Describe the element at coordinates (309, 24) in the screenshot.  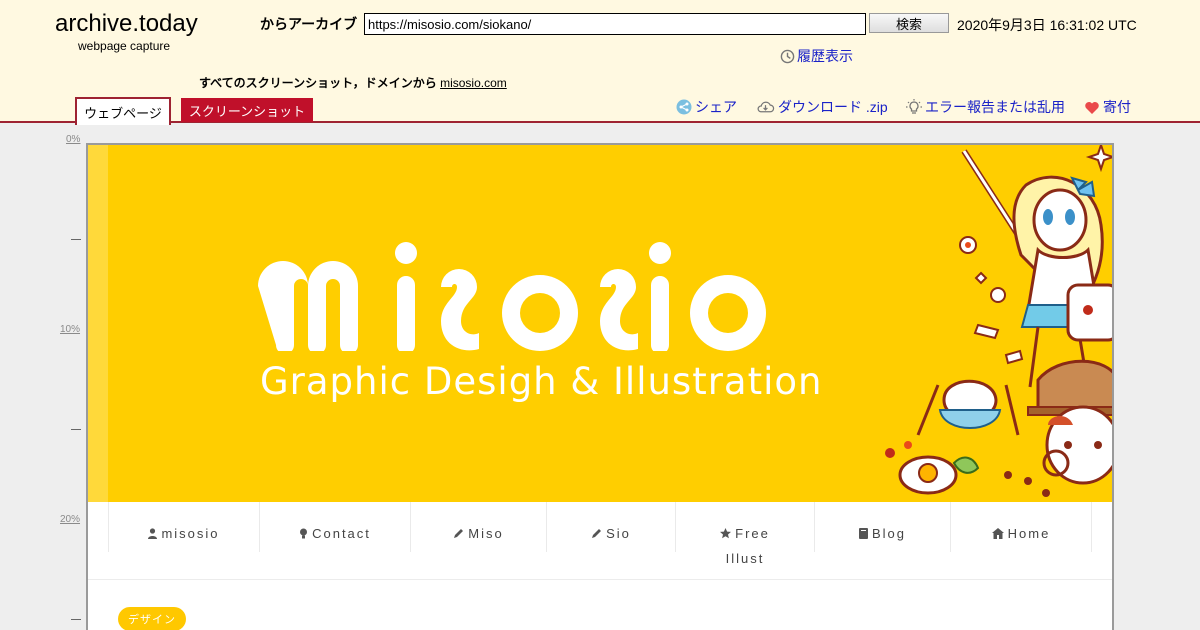
I see `archive-from-label: からアーカイブ` at that location.